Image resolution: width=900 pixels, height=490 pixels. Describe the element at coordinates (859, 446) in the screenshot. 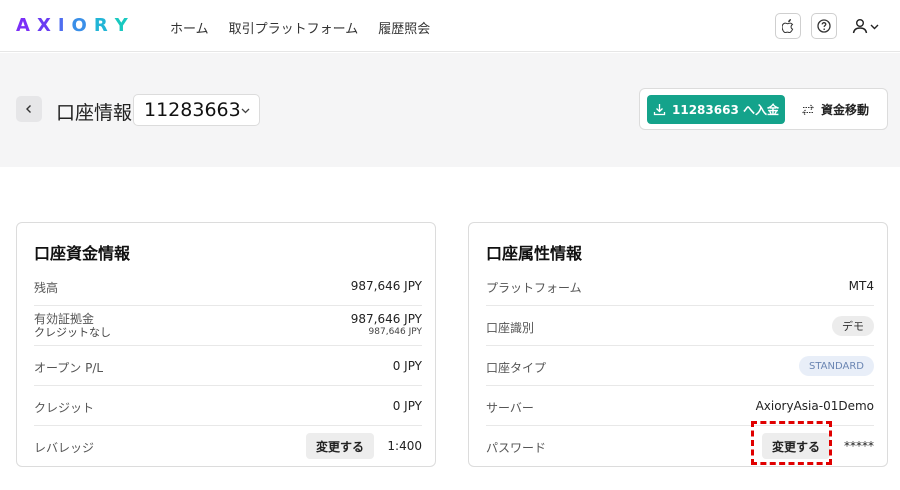

I see `password-value: *****` at that location.